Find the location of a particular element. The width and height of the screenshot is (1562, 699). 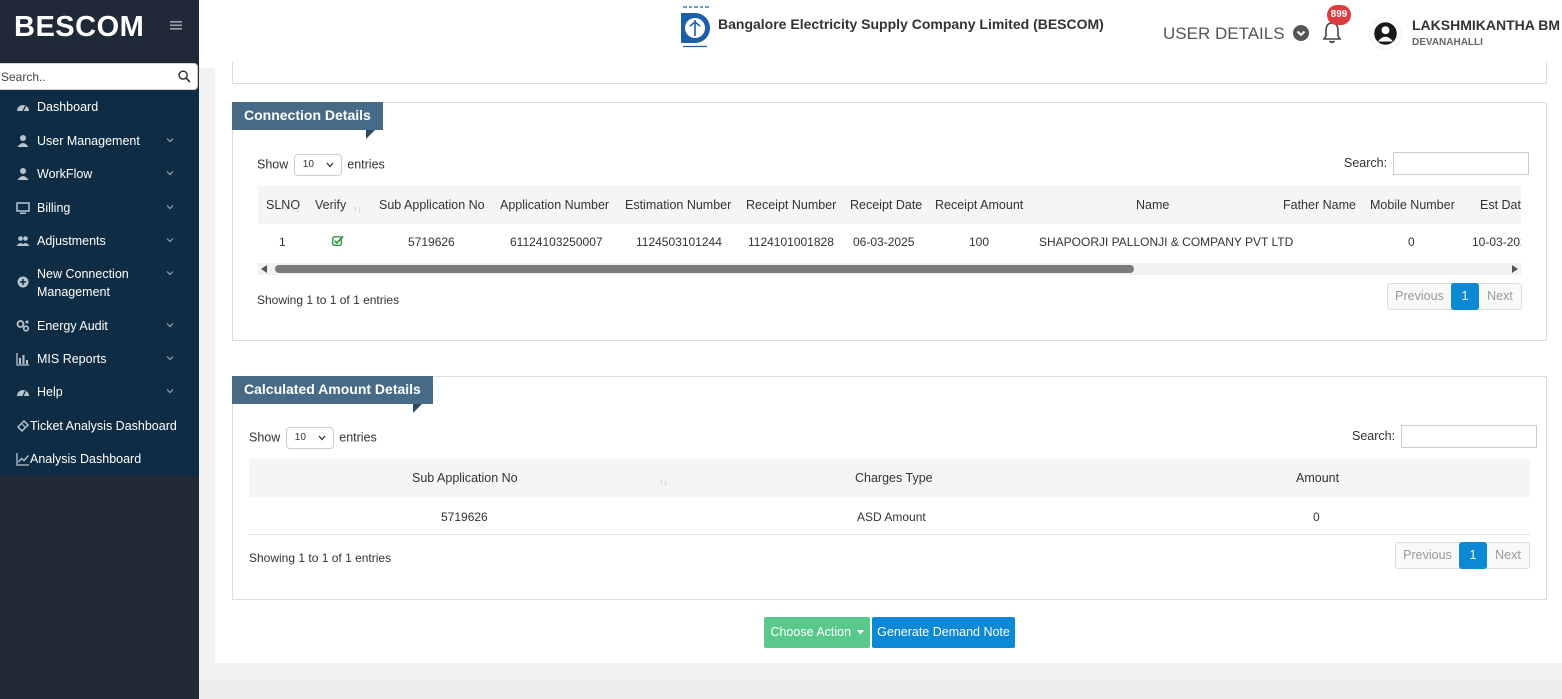

cell-mobile-number: 0 is located at coordinates (1411, 242).